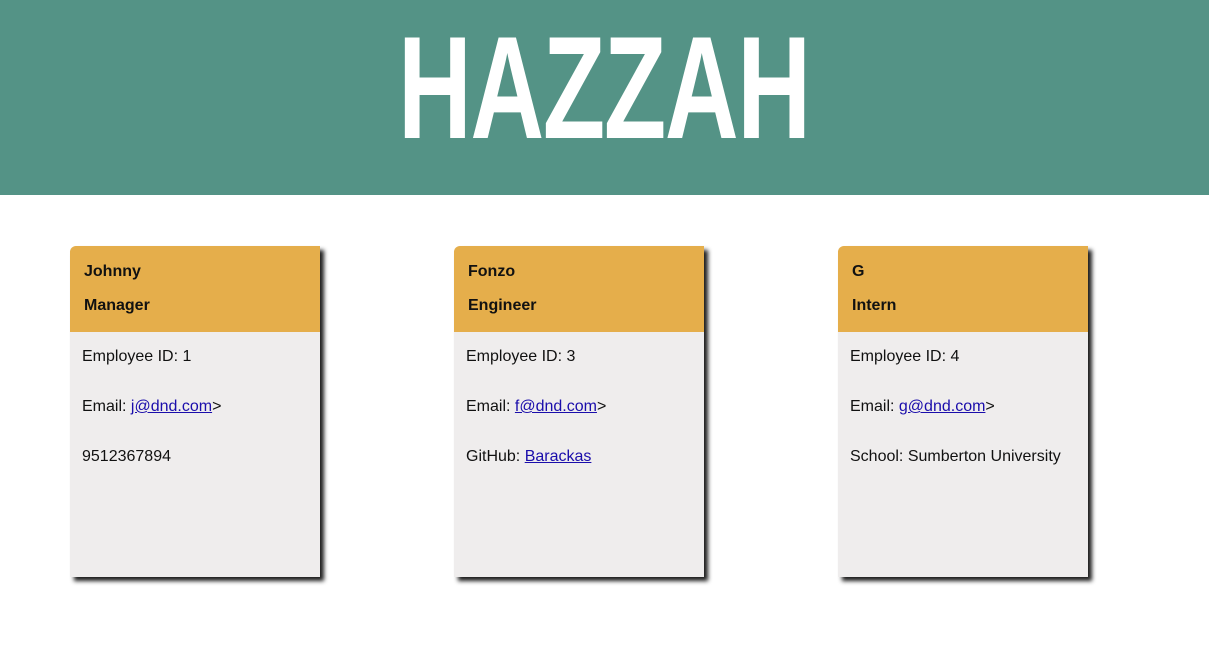 The width and height of the screenshot is (1209, 661). Describe the element at coordinates (502, 305) in the screenshot. I see `employee-role: Engineer` at that location.